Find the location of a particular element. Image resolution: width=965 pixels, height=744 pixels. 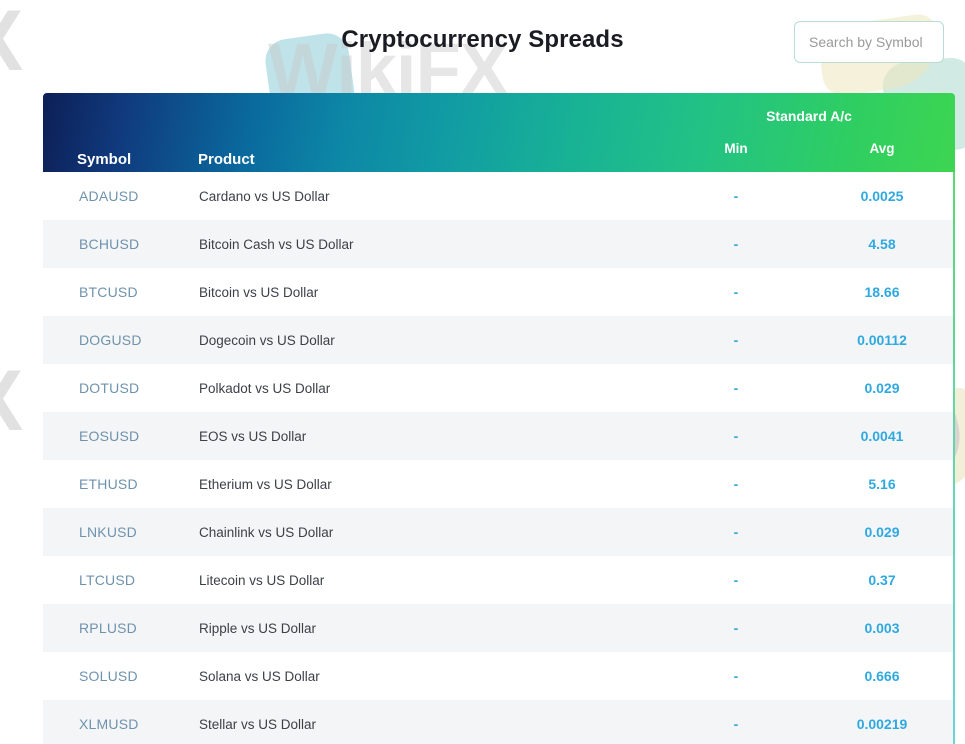

cell-symbol: XLMUSD is located at coordinates (109, 724).